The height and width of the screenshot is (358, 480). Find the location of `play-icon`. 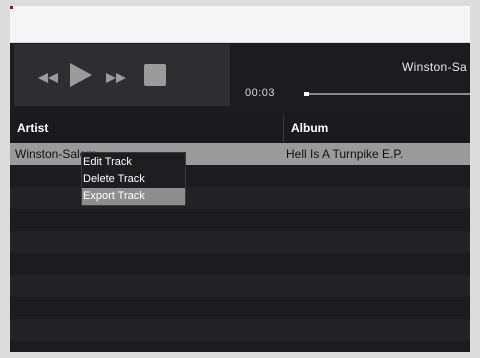

play-icon is located at coordinates (81, 77).